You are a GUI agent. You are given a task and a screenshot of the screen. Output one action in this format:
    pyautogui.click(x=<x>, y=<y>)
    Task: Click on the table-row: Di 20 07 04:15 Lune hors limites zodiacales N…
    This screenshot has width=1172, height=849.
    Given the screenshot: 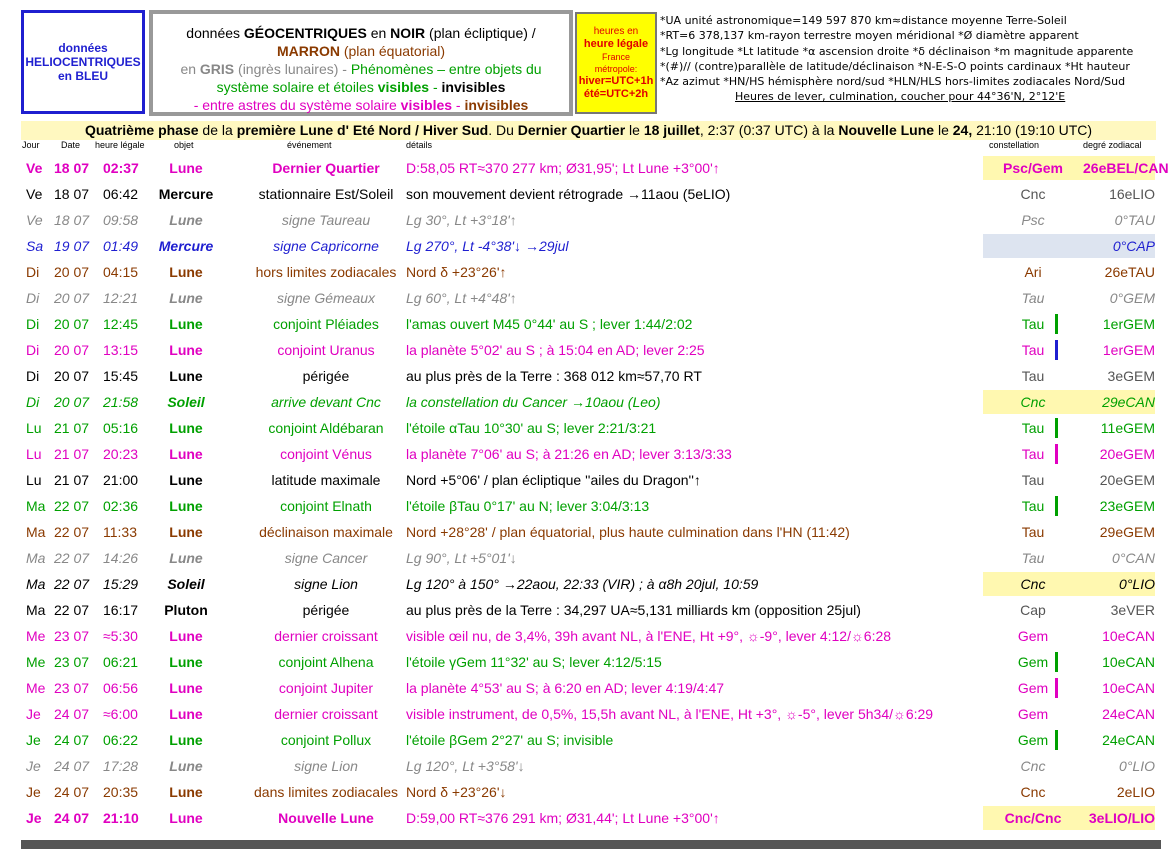 What is the action you would take?
    pyautogui.click(x=591, y=272)
    